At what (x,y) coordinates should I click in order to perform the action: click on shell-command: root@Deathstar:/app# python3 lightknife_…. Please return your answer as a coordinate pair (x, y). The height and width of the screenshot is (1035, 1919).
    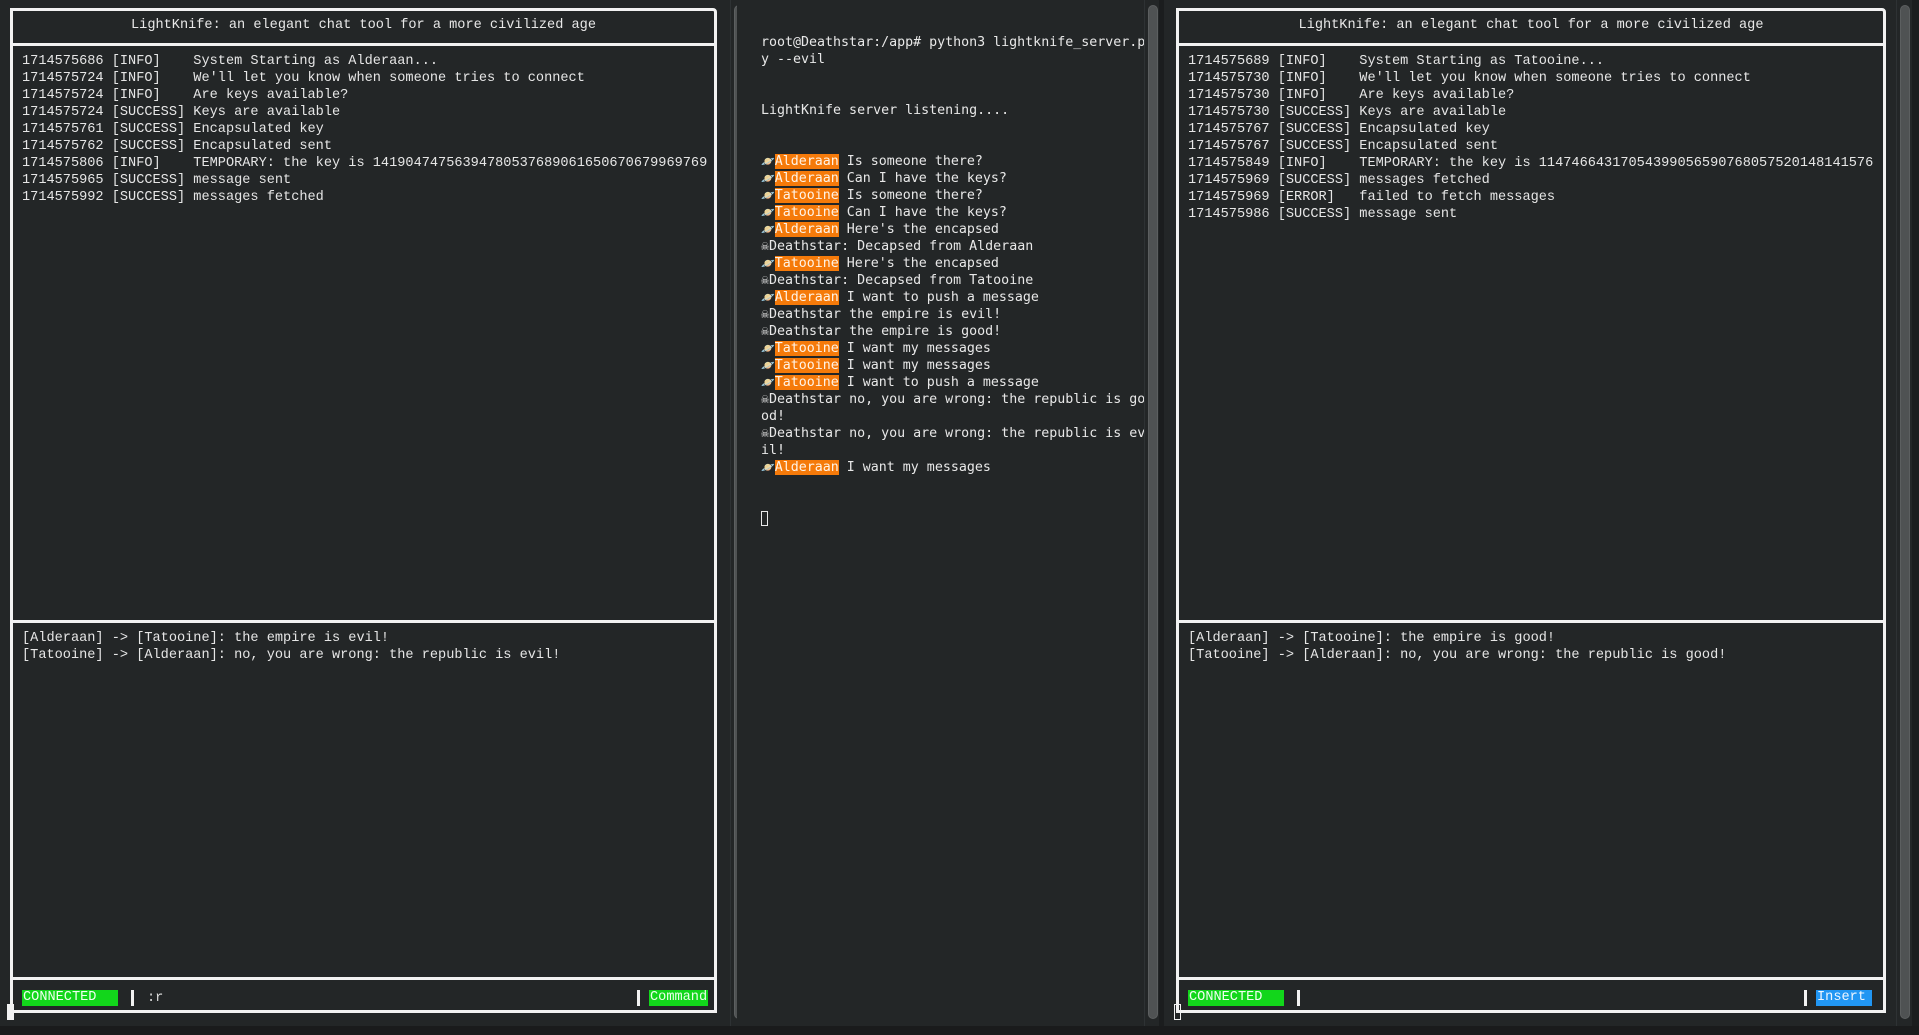
    Looking at the image, I should click on (953, 51).